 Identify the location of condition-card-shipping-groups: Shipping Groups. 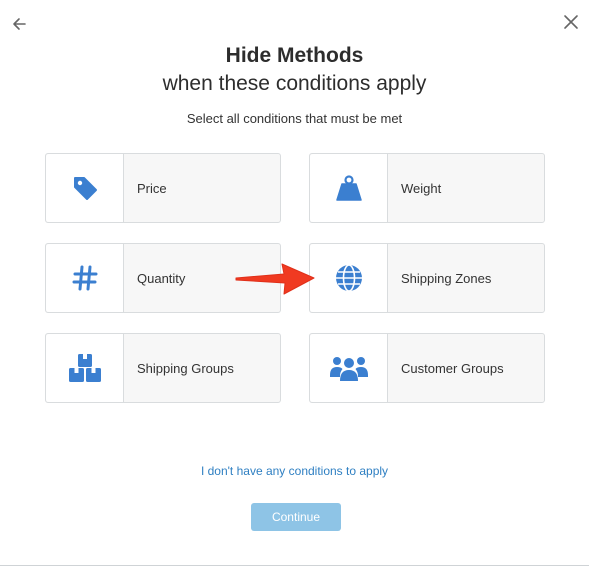
(163, 368).